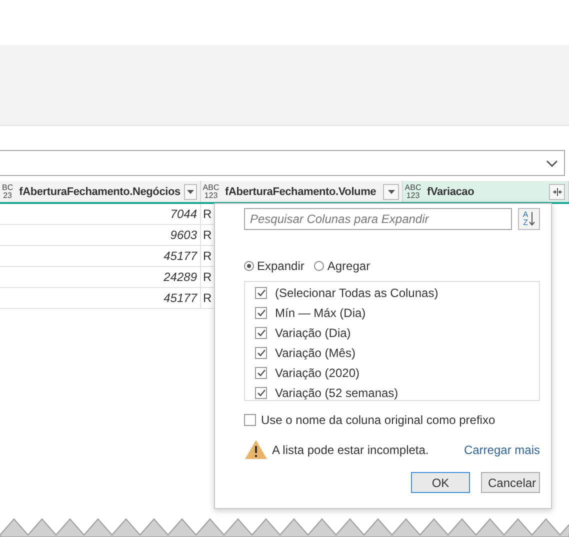 The height and width of the screenshot is (537, 569). What do you see at coordinates (320, 313) in the screenshot?
I see `column-option-label: Mín — Máx (Dia)` at bounding box center [320, 313].